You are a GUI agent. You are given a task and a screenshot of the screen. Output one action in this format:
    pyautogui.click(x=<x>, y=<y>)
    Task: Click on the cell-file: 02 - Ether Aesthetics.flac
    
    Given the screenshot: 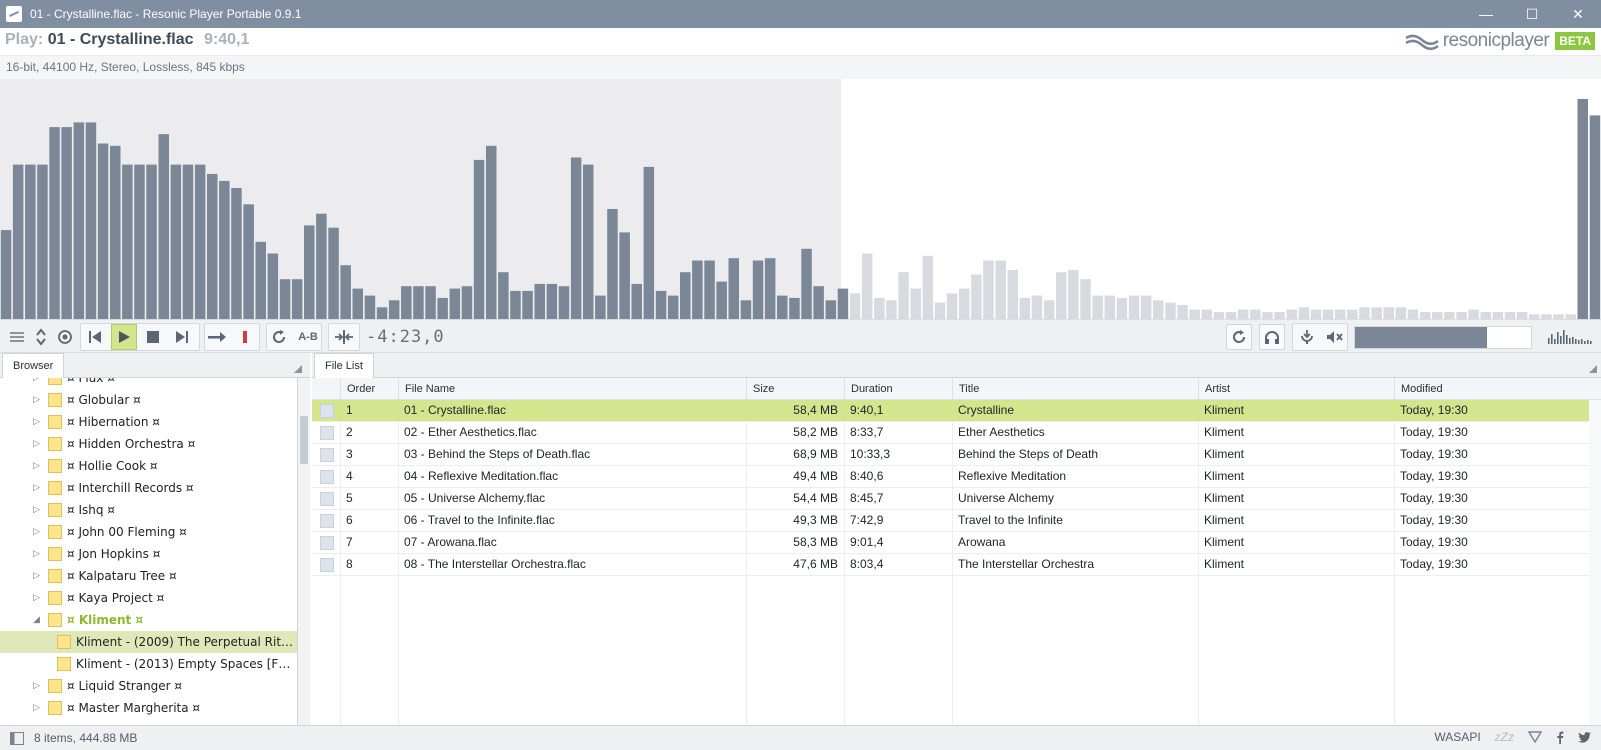 What is the action you would take?
    pyautogui.click(x=470, y=432)
    